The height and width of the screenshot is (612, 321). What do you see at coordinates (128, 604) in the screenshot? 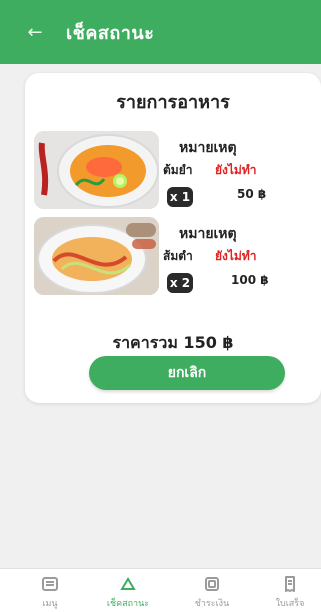
I see `nav-label: เช็คสถานะ` at bounding box center [128, 604].